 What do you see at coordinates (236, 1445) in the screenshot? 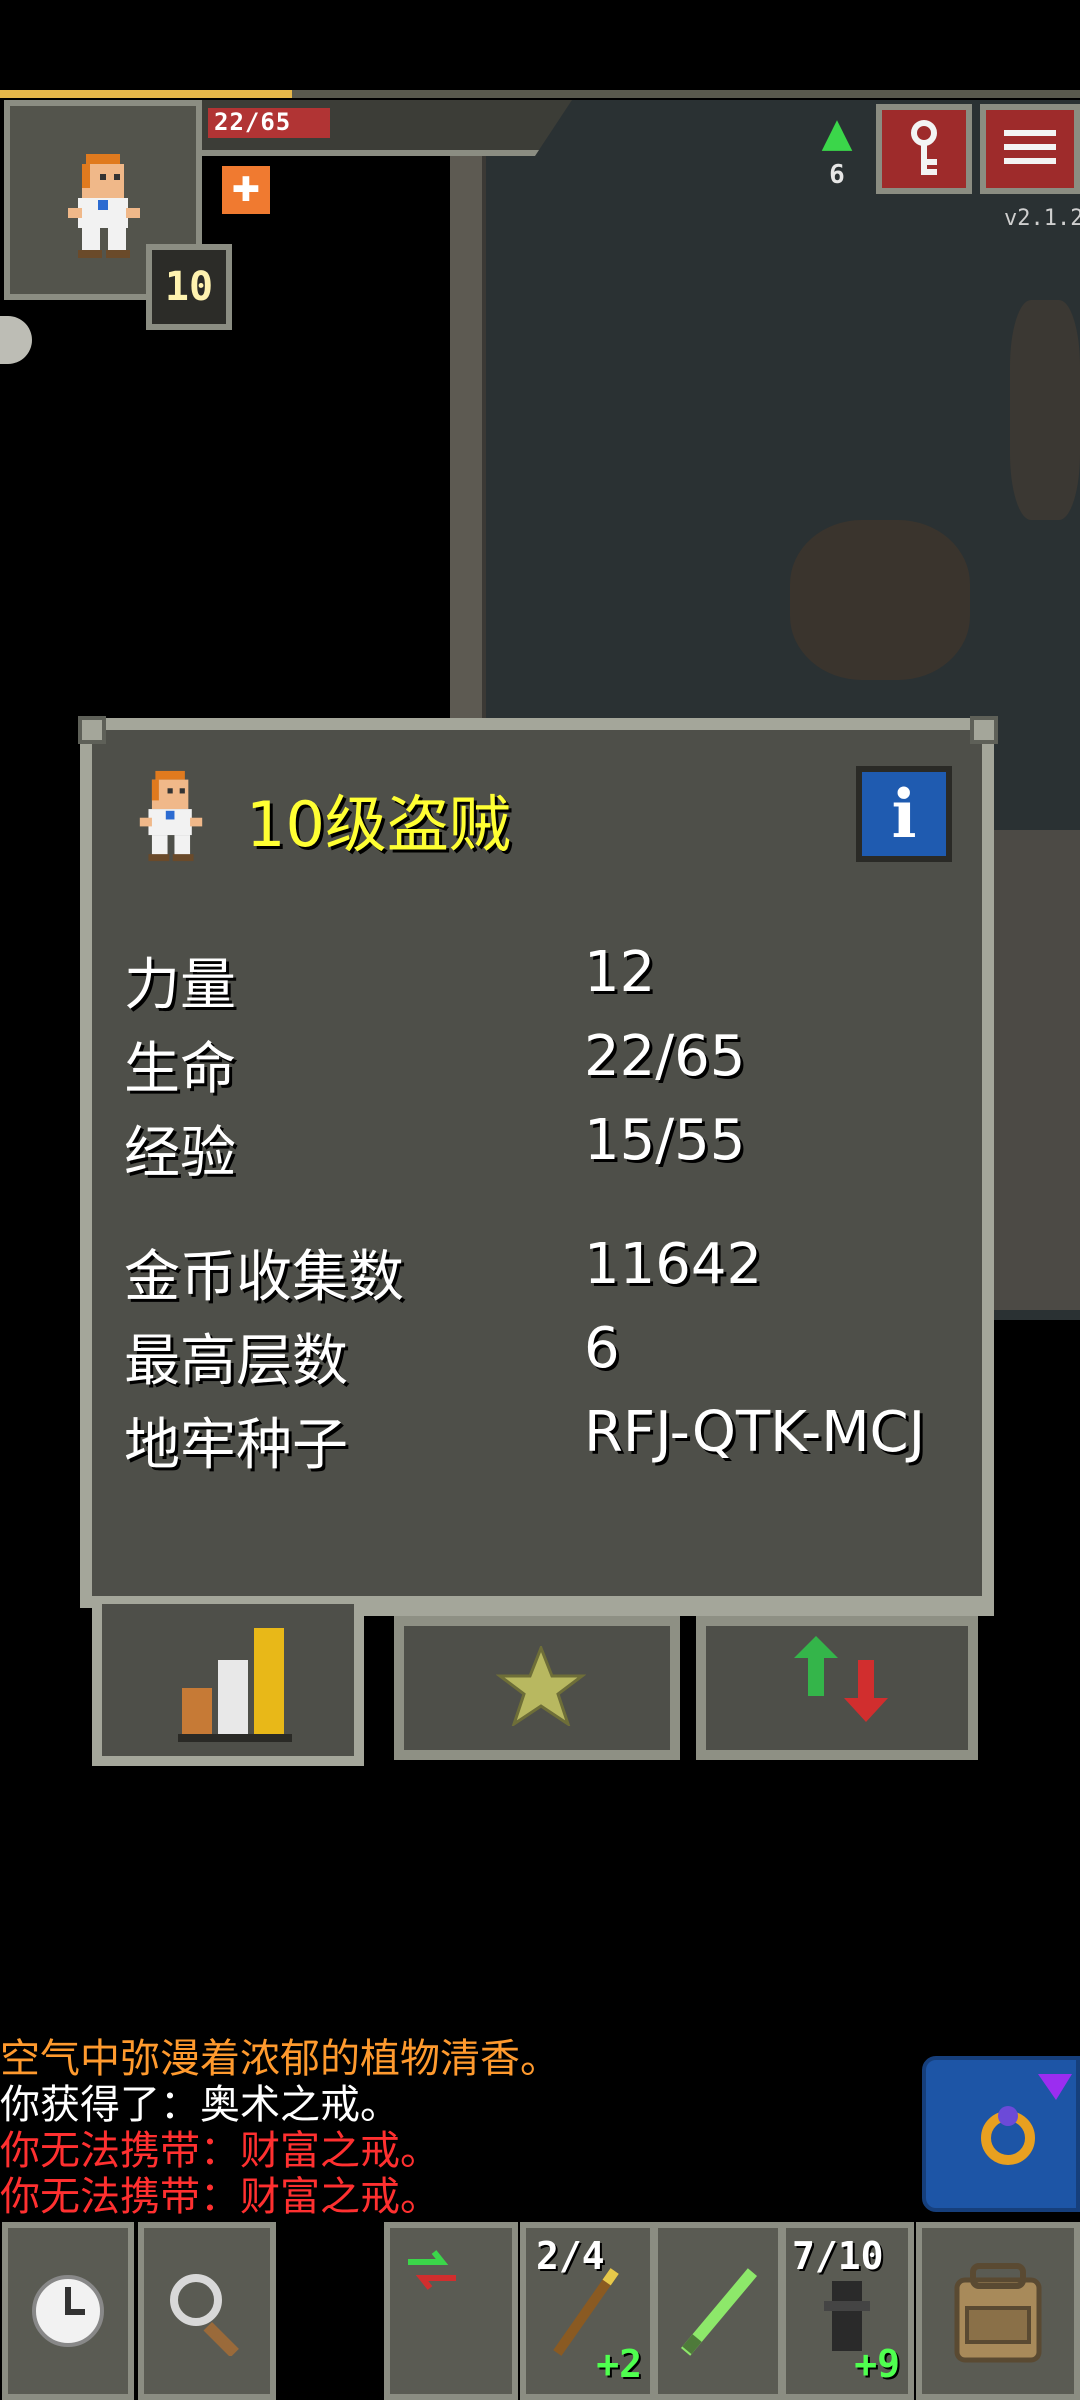
I see `stat-label-seed: 地牢种子` at bounding box center [236, 1445].